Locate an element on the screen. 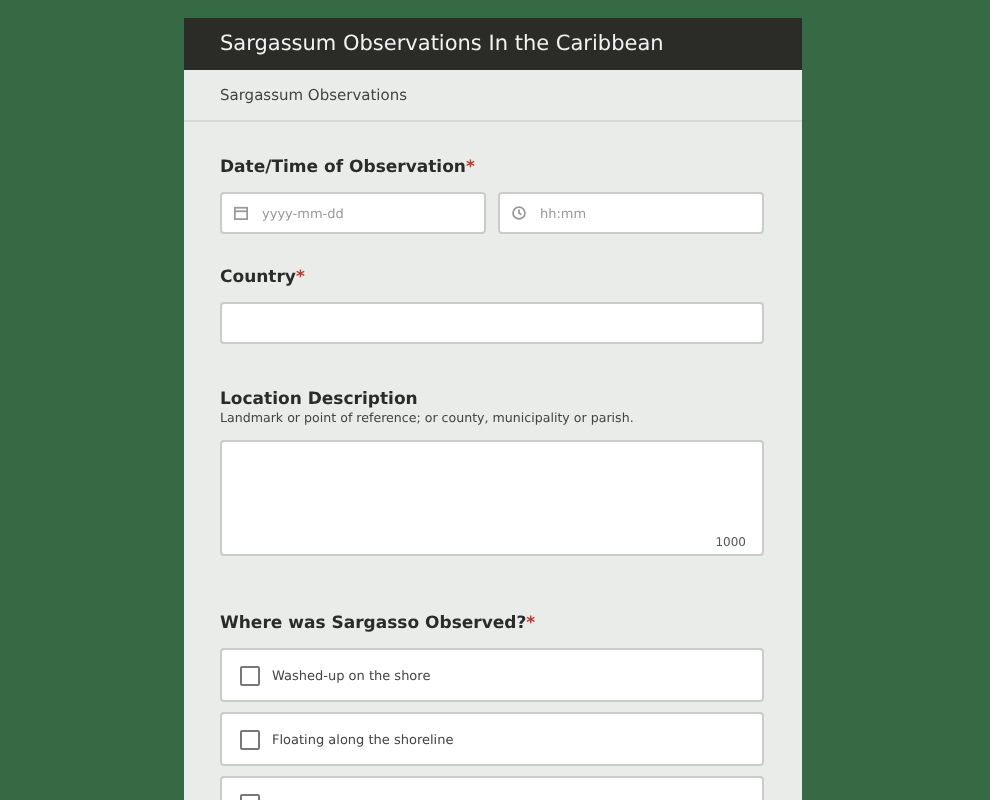  question-label: Country* is located at coordinates (262, 278).